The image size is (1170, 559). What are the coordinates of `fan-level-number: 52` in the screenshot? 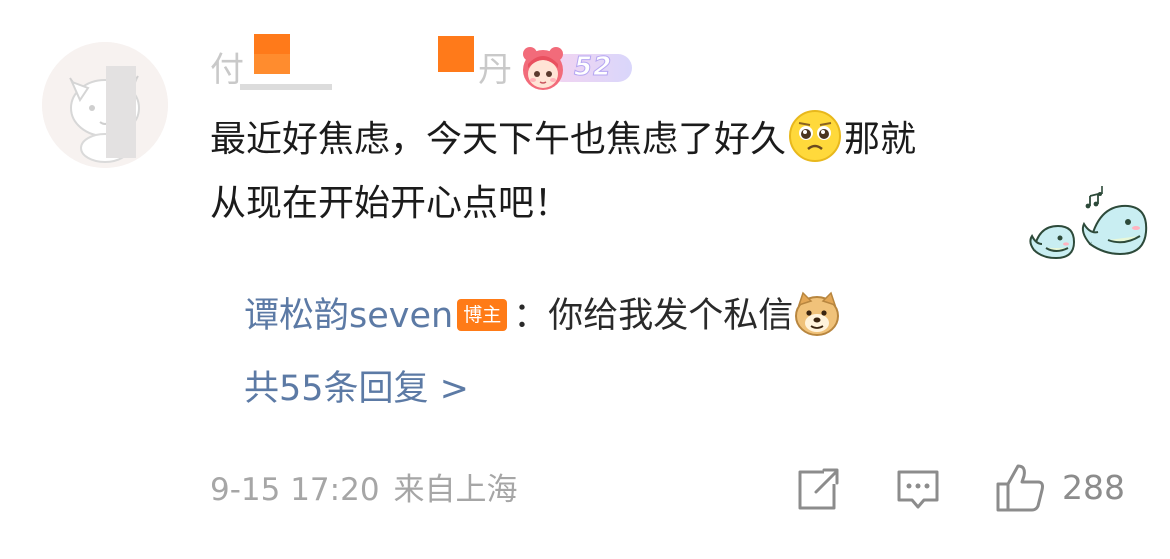 It's located at (593, 67).